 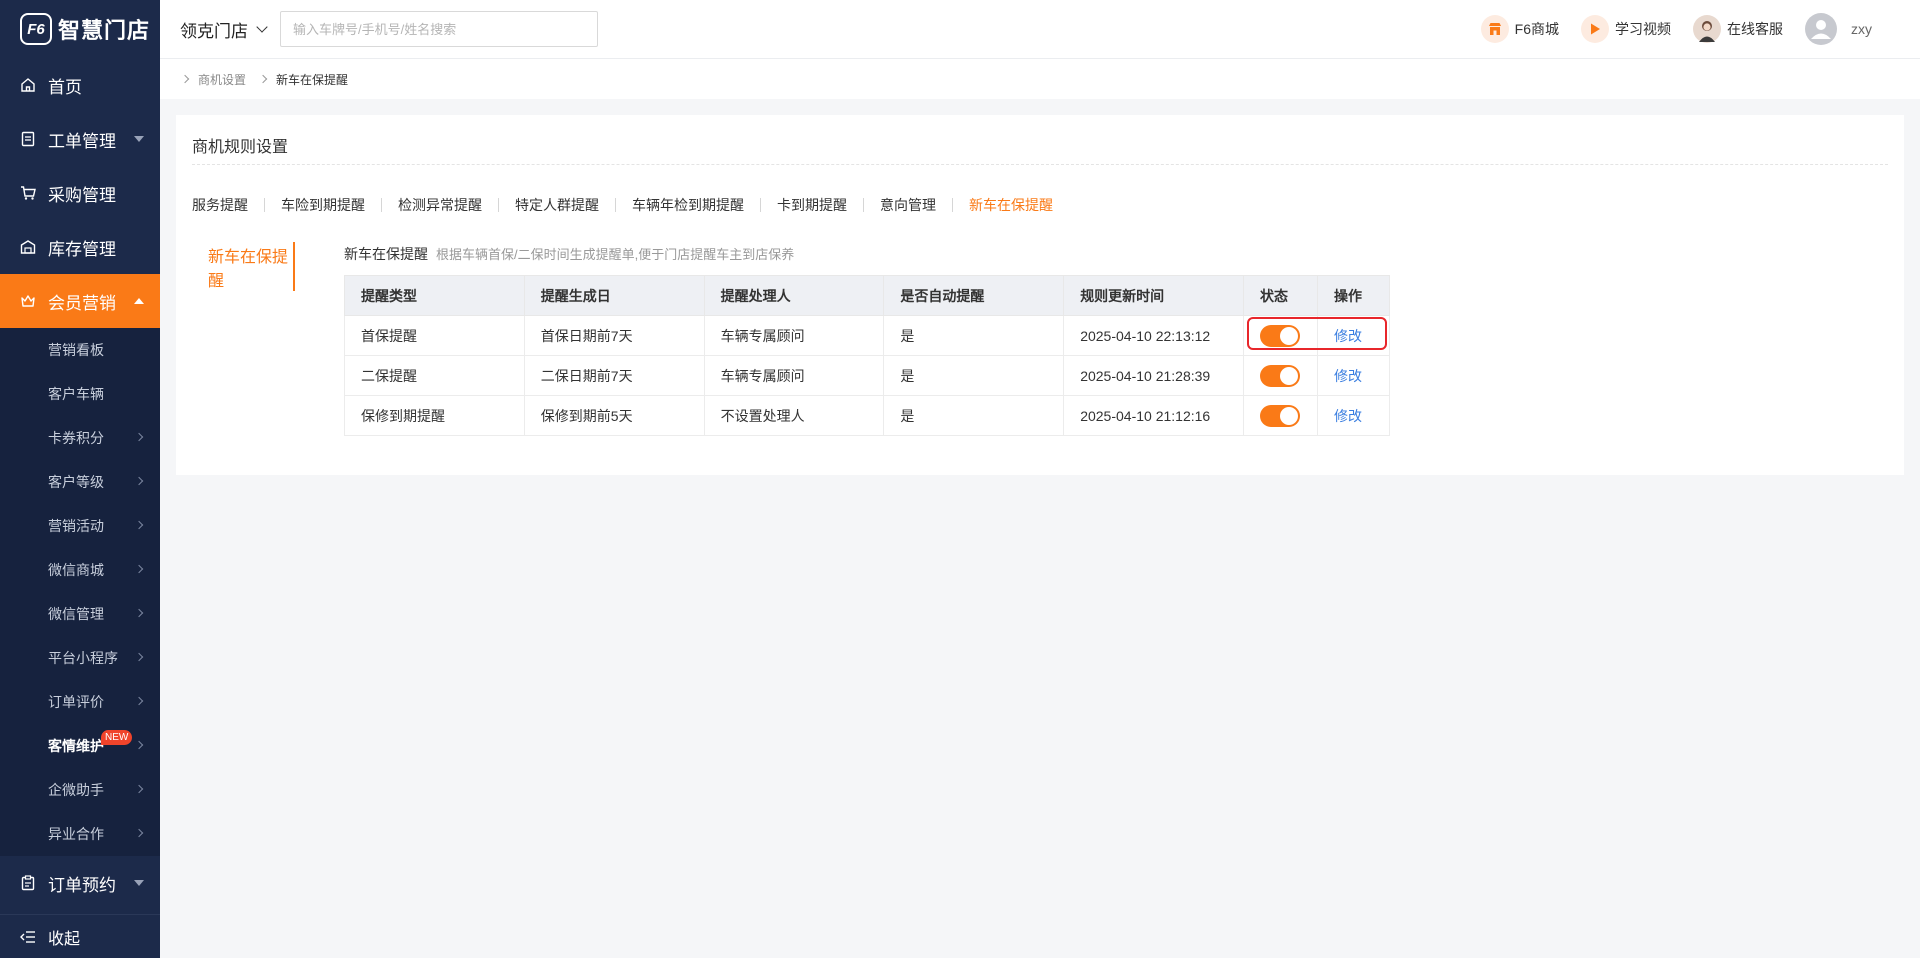 What do you see at coordinates (1154, 335) in the screenshot?
I see `cell-updated: 2025-04-10 22:13:12` at bounding box center [1154, 335].